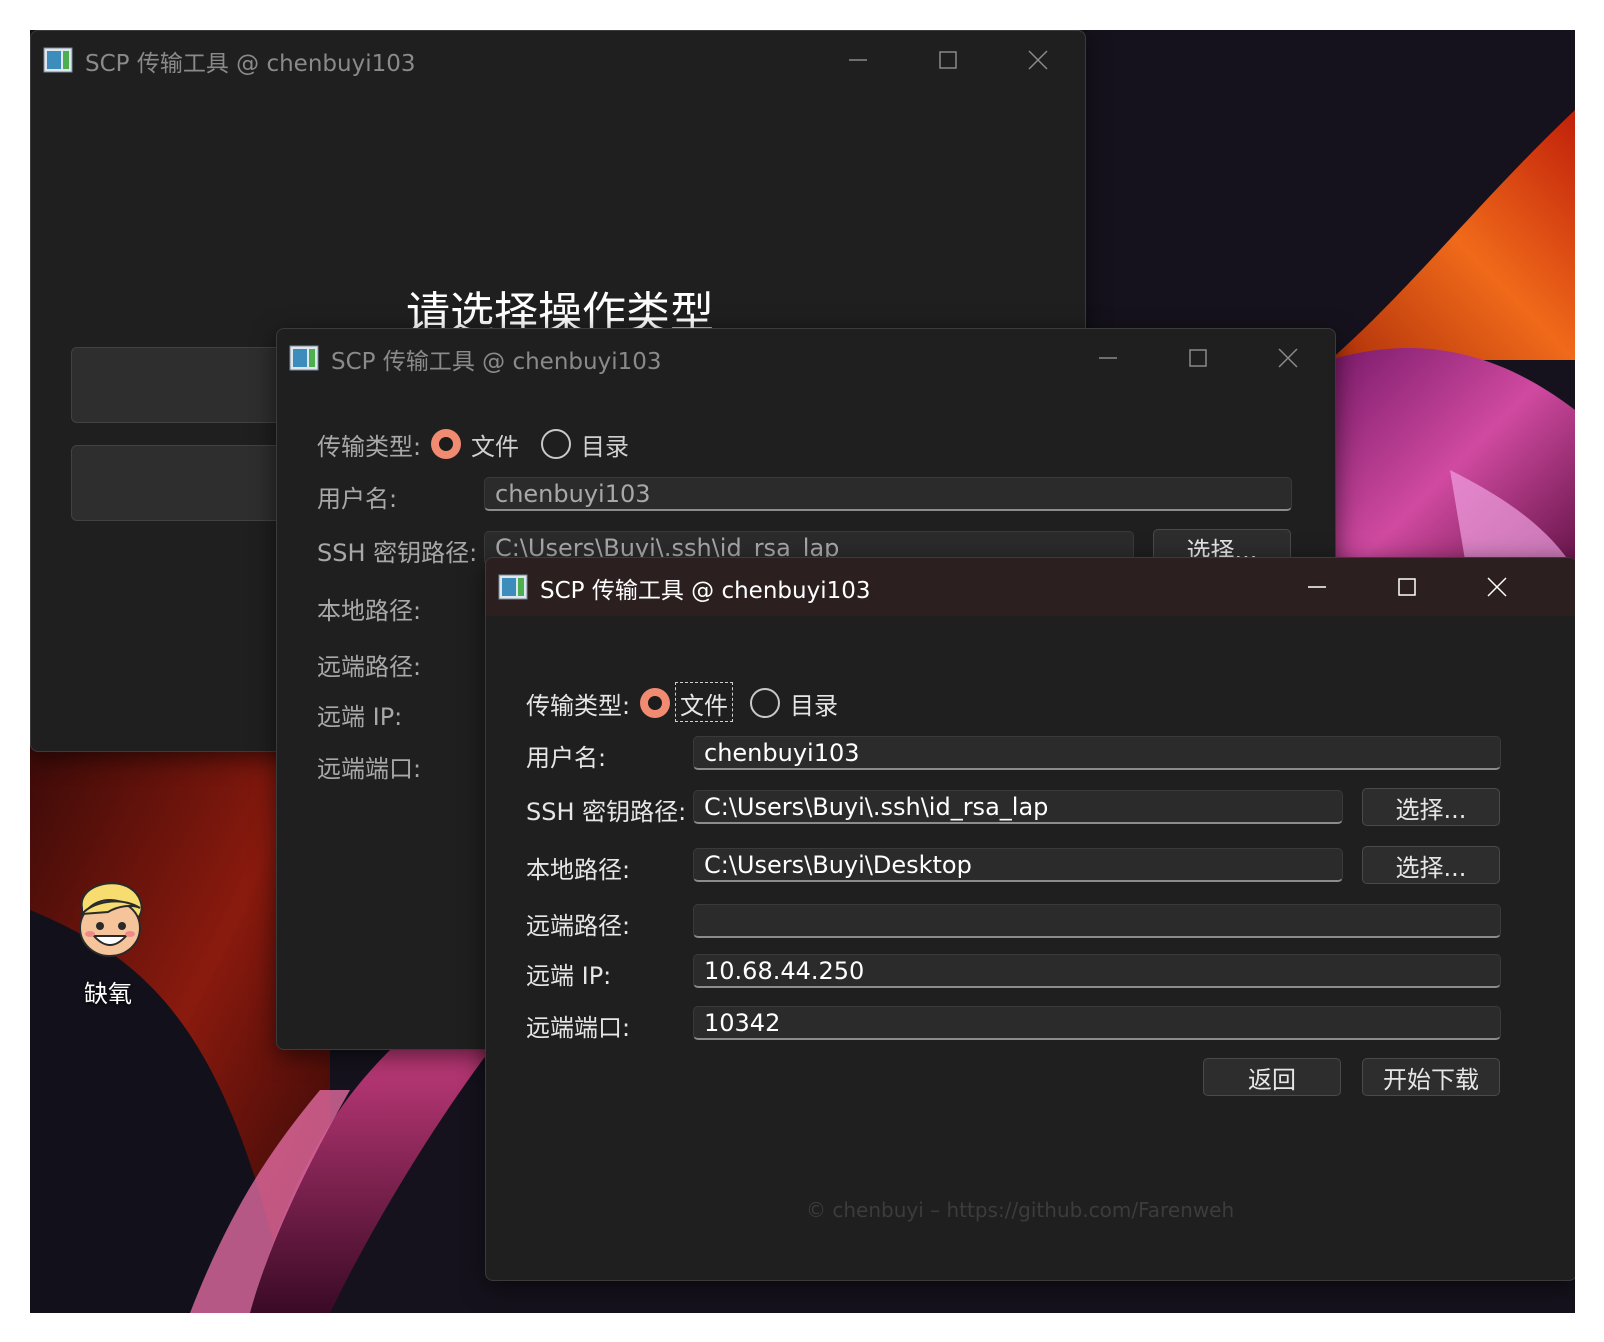 The image size is (1604, 1342). I want to click on back-button: 返回, so click(1272, 1077).